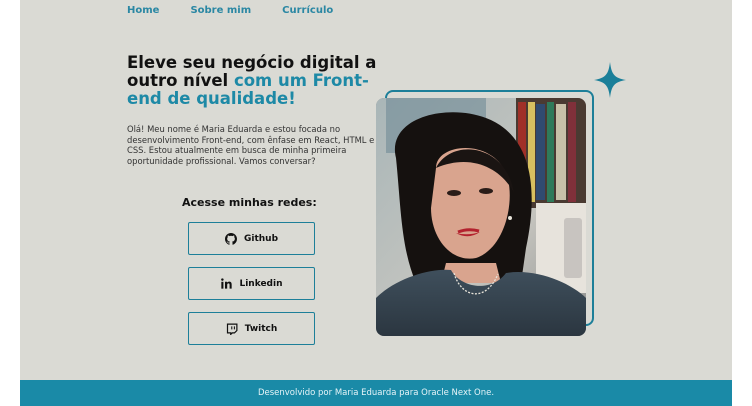 This screenshot has height=406, width=752. Describe the element at coordinates (307, 10) in the screenshot. I see `nav-cv-link: Currículo` at that location.